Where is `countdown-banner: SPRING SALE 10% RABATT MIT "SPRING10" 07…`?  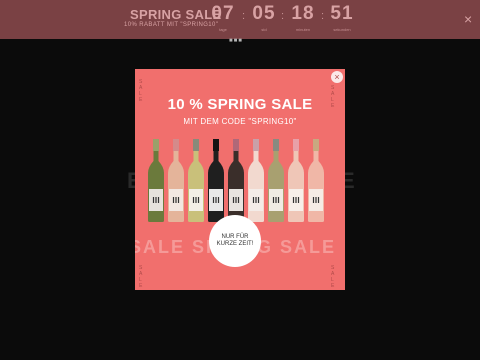 countdown-banner: SPRING SALE 10% RABATT MIT "SPRING10" 07… is located at coordinates (240, 19).